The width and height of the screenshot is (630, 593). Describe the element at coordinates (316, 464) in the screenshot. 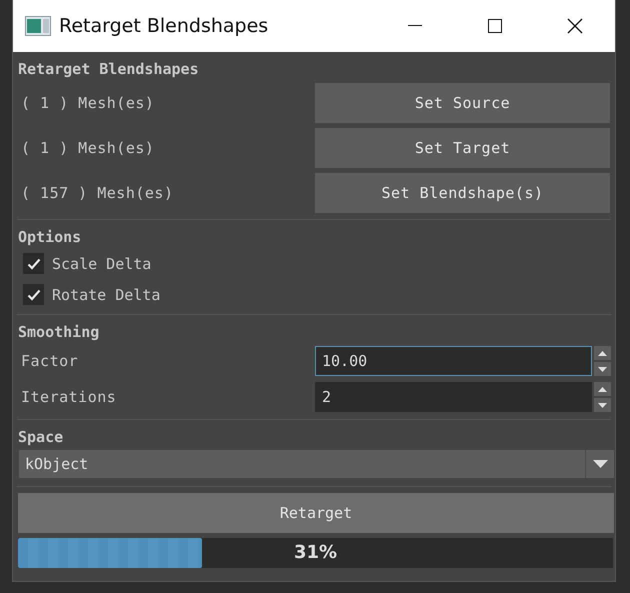

I see `space-dropdown: kObject` at that location.